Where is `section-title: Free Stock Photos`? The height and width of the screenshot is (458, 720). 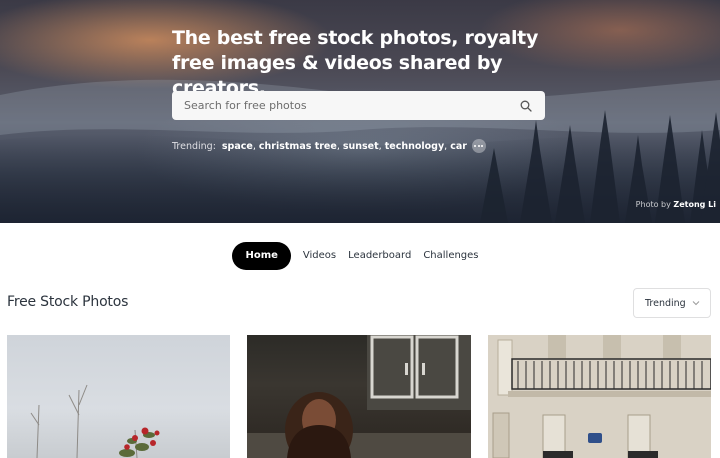
section-title: Free Stock Photos is located at coordinates (68, 302).